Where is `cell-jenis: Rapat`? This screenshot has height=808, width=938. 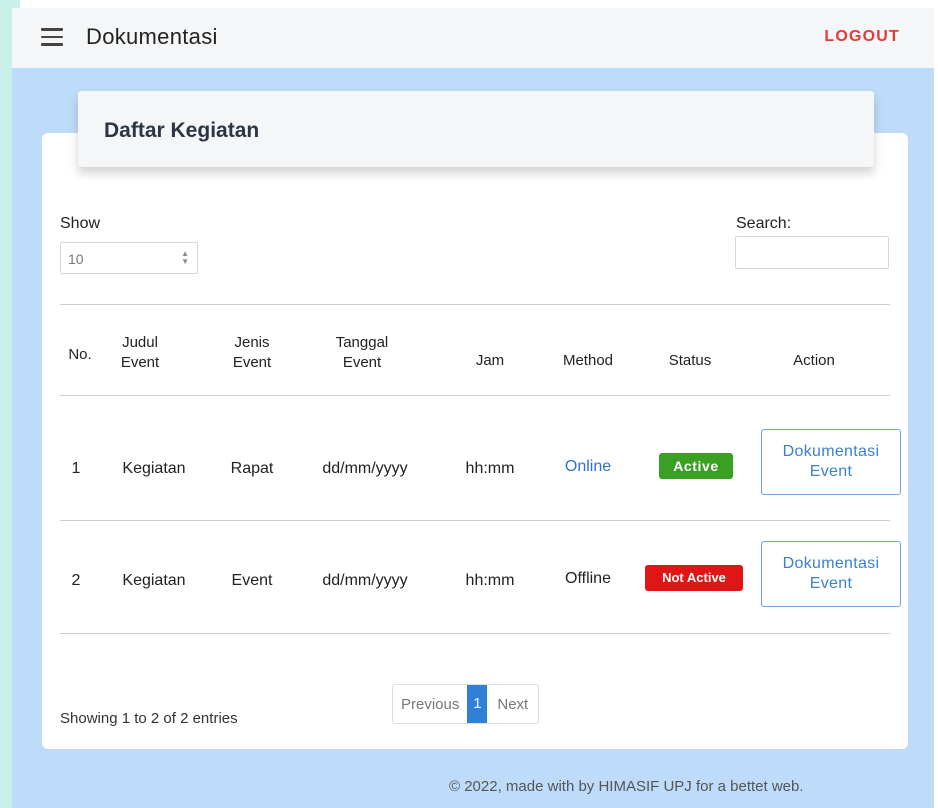
cell-jenis: Rapat is located at coordinates (252, 468).